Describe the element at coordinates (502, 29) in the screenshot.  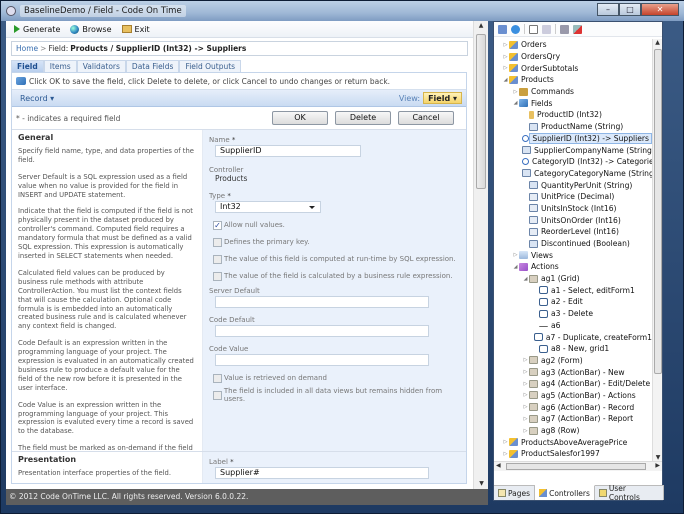
I see `sync-icon` at that location.